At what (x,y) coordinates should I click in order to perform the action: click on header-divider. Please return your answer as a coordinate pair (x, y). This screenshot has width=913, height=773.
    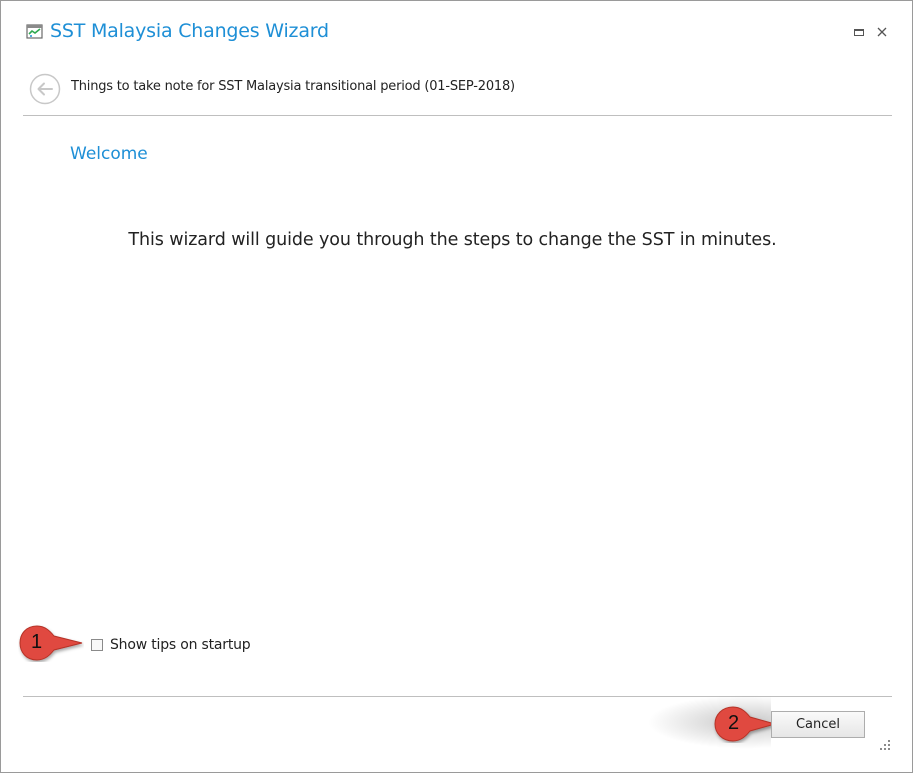
    Looking at the image, I should click on (457, 115).